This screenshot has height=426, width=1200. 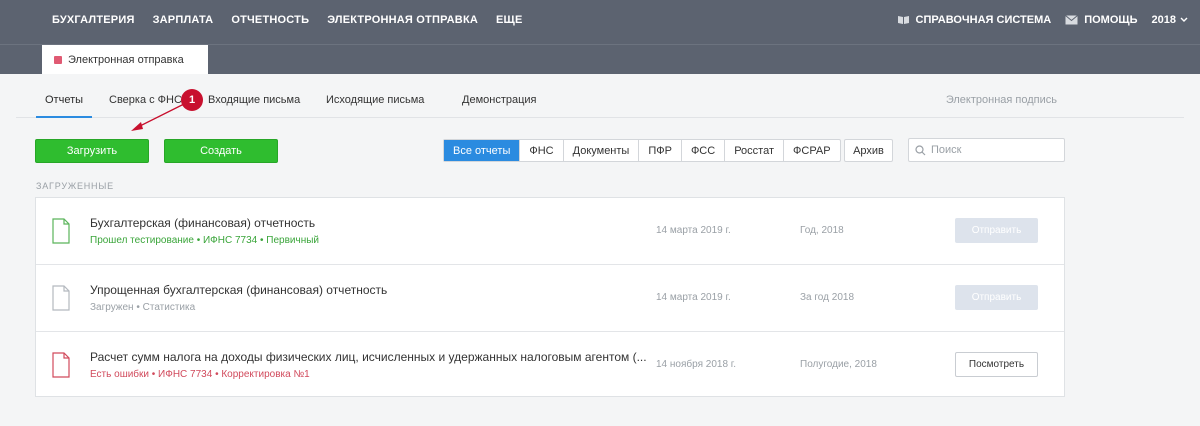 I want to click on chevron-down-icon, so click(x=1184, y=19).